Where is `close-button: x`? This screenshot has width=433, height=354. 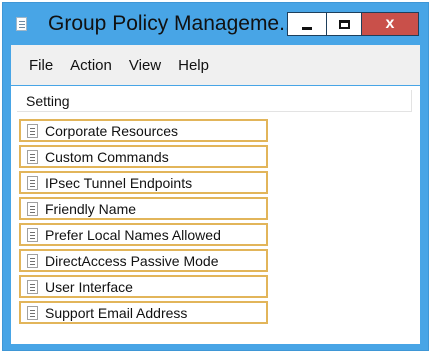
close-button: x is located at coordinates (390, 24).